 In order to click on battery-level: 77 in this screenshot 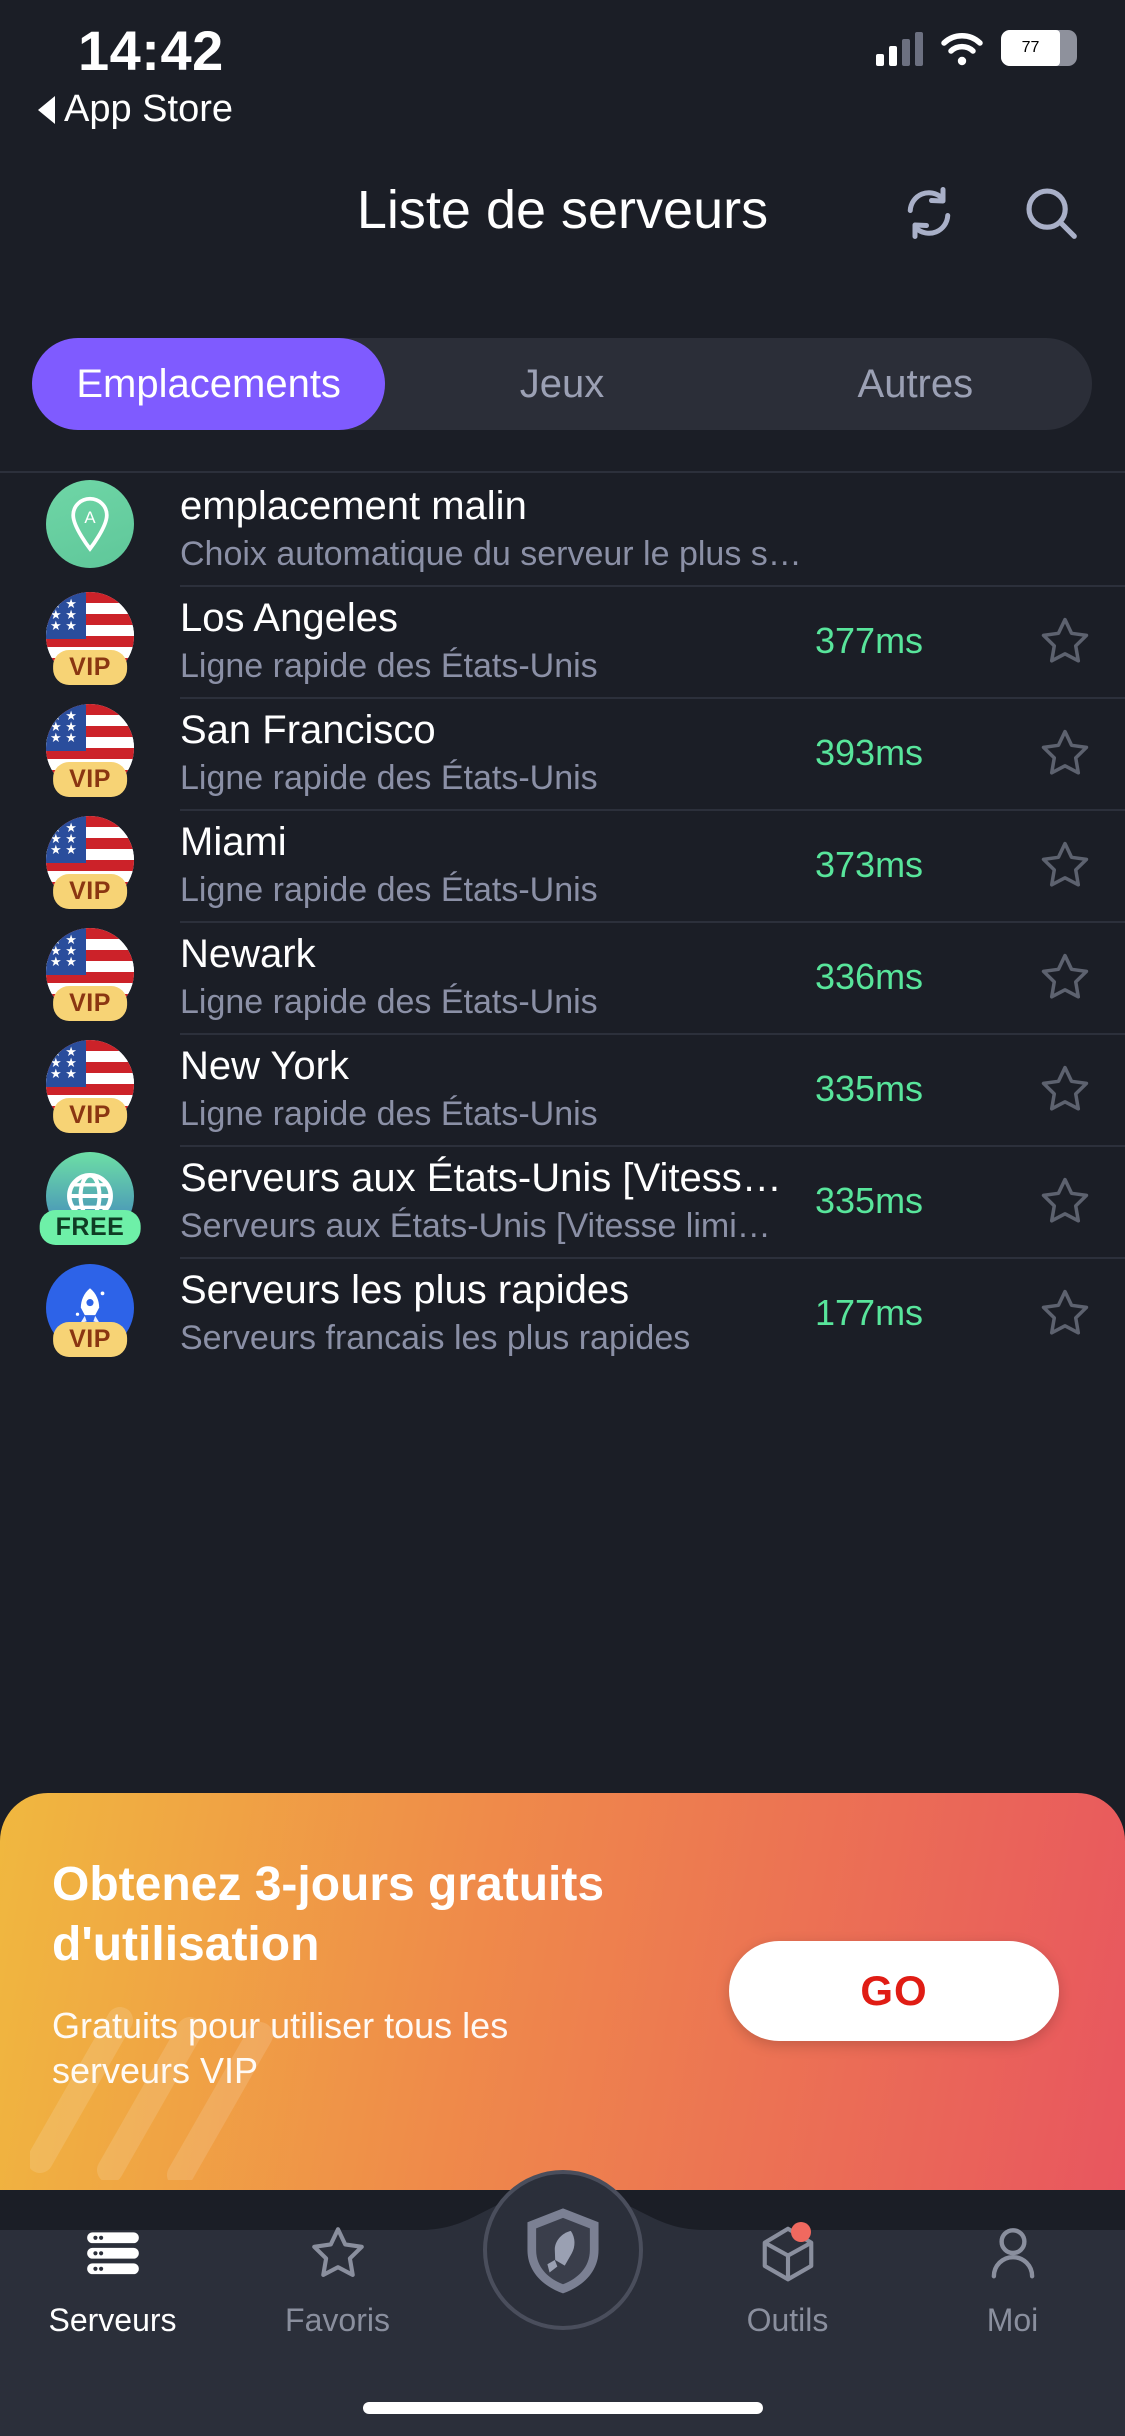, I will do `click(1030, 47)`.